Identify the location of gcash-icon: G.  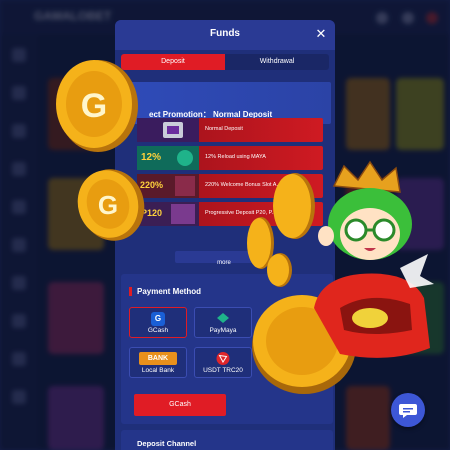
(158, 319).